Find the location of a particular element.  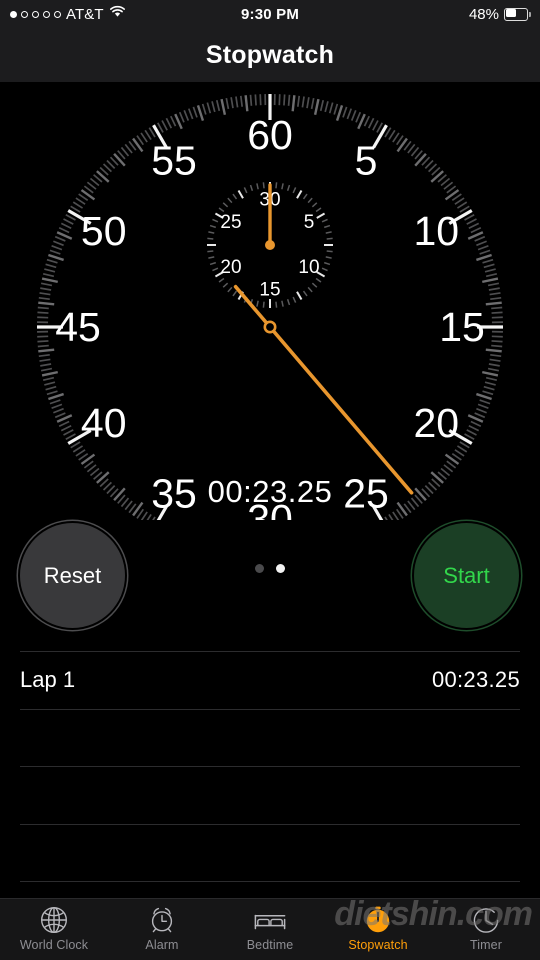

tab-alarm: Alarm is located at coordinates (162, 928).